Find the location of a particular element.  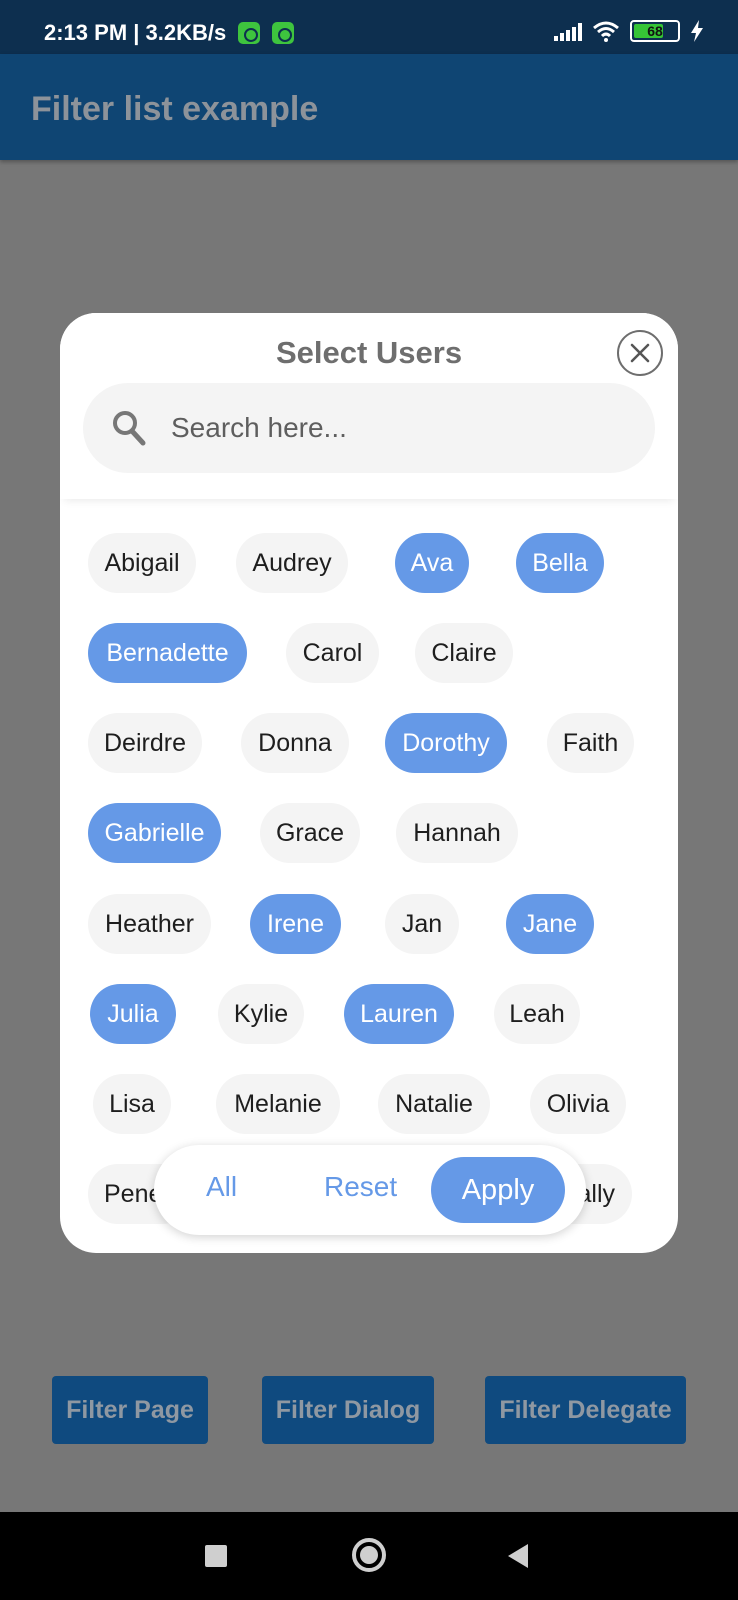

home-icon is located at coordinates (369, 1555).